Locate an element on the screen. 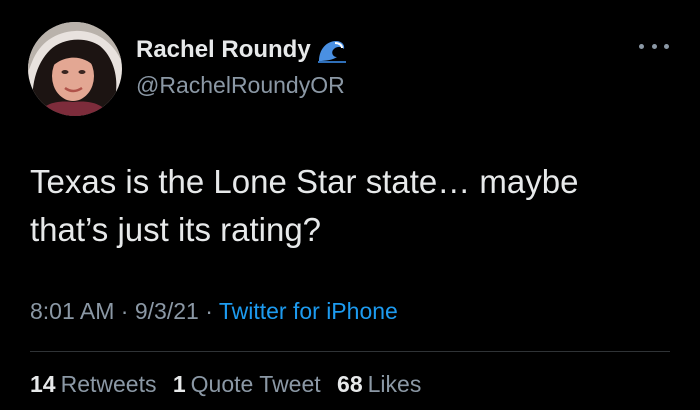  tweet-text-line: Texas is the Lone Star state… maybe is located at coordinates (304, 181).